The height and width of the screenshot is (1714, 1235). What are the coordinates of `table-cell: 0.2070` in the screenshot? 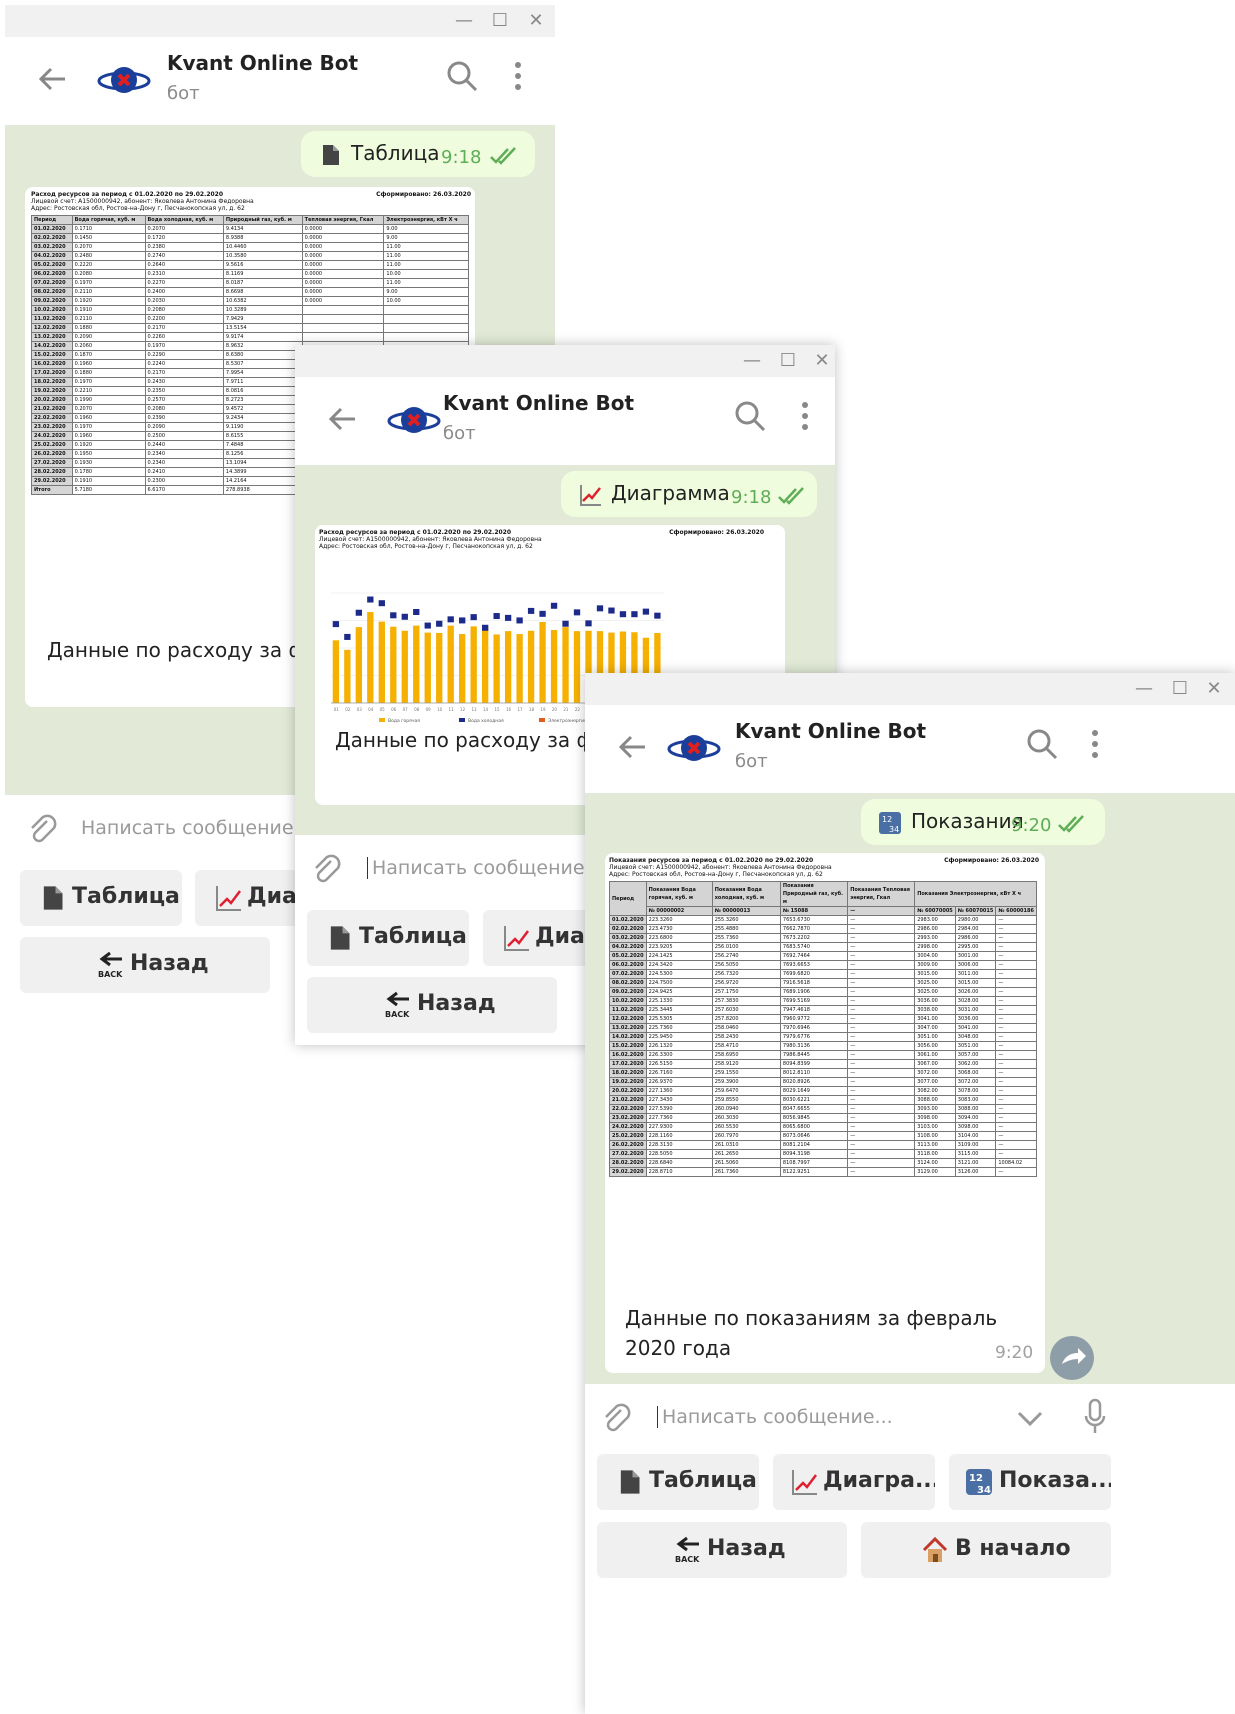 It's located at (108, 409).